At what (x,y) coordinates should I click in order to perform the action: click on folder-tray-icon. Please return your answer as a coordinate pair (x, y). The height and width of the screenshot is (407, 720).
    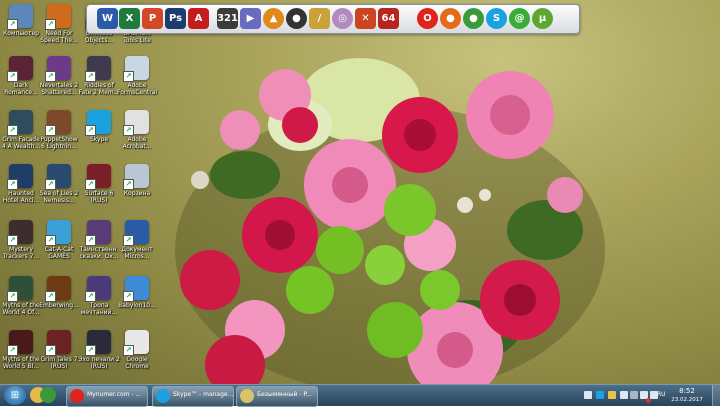
    Looking at the image, I should click on (612, 395).